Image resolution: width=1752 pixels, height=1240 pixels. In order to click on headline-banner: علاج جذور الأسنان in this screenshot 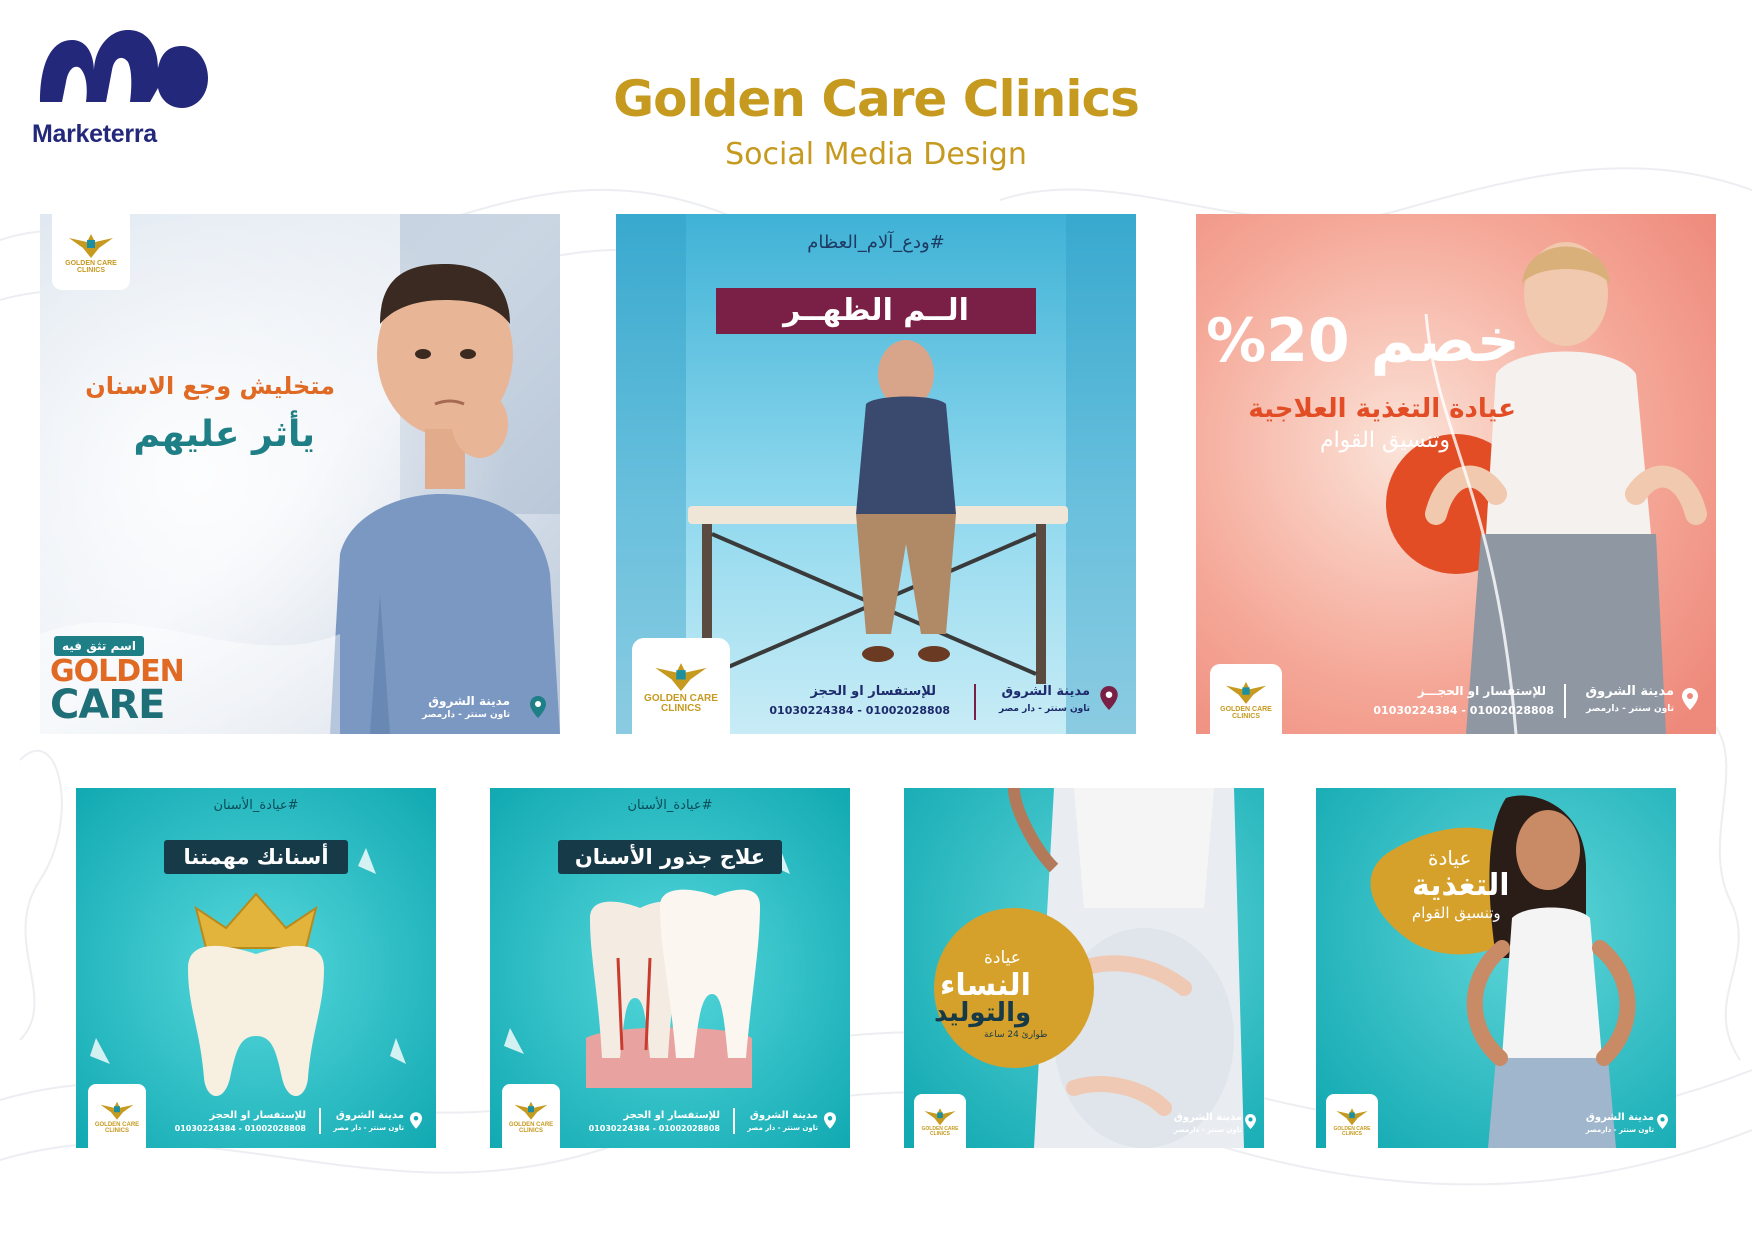, I will do `click(670, 857)`.